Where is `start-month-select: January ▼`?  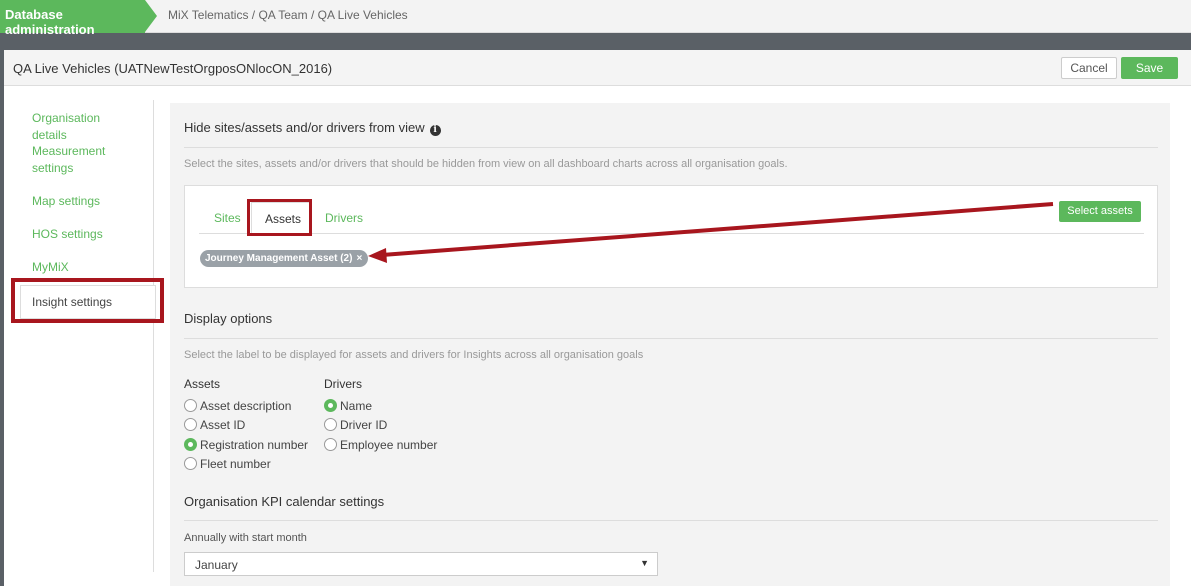
start-month-select: January ▼ is located at coordinates (421, 564).